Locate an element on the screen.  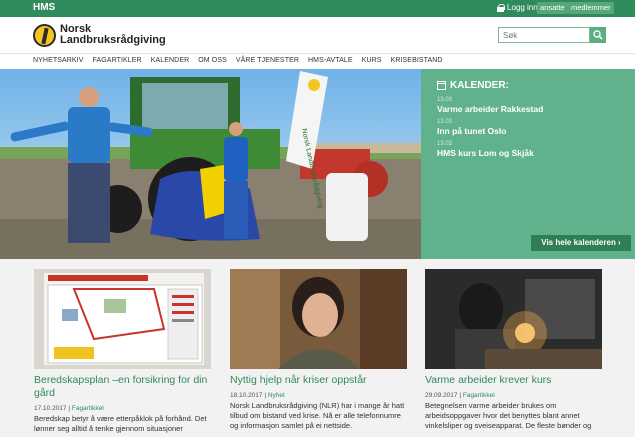
show-all-calendar-button: Vis hele kalenderen › is located at coordinates (581, 243).